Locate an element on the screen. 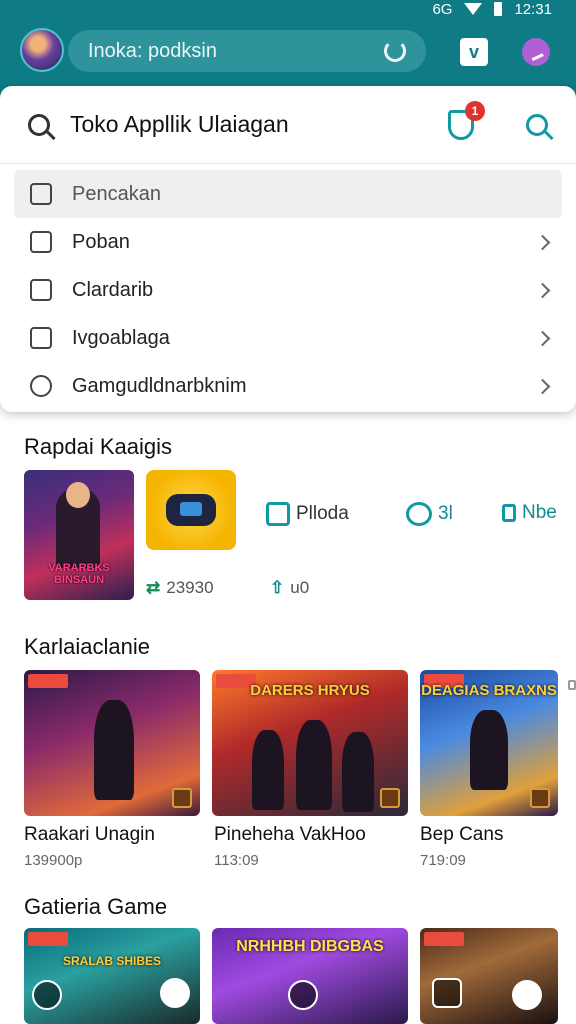 Image resolution: width=576 pixels, height=1024 pixels. chip-nbe: Nbe is located at coordinates (529, 513).